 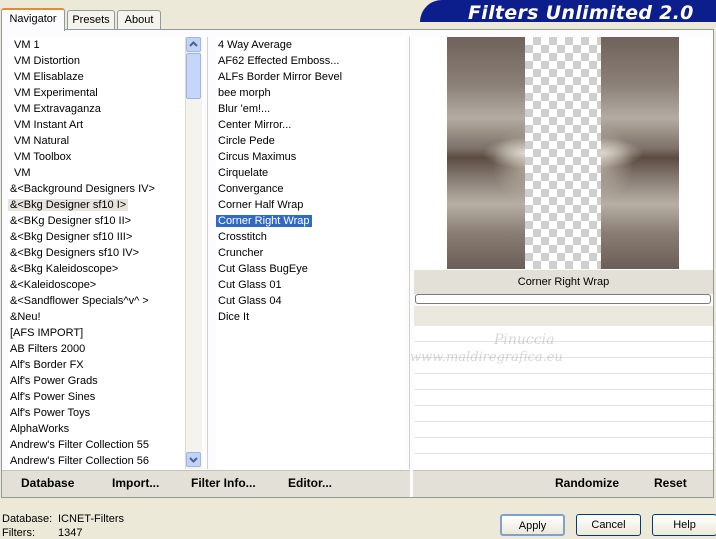 What do you see at coordinates (563, 299) in the screenshot?
I see `progress-bar` at bounding box center [563, 299].